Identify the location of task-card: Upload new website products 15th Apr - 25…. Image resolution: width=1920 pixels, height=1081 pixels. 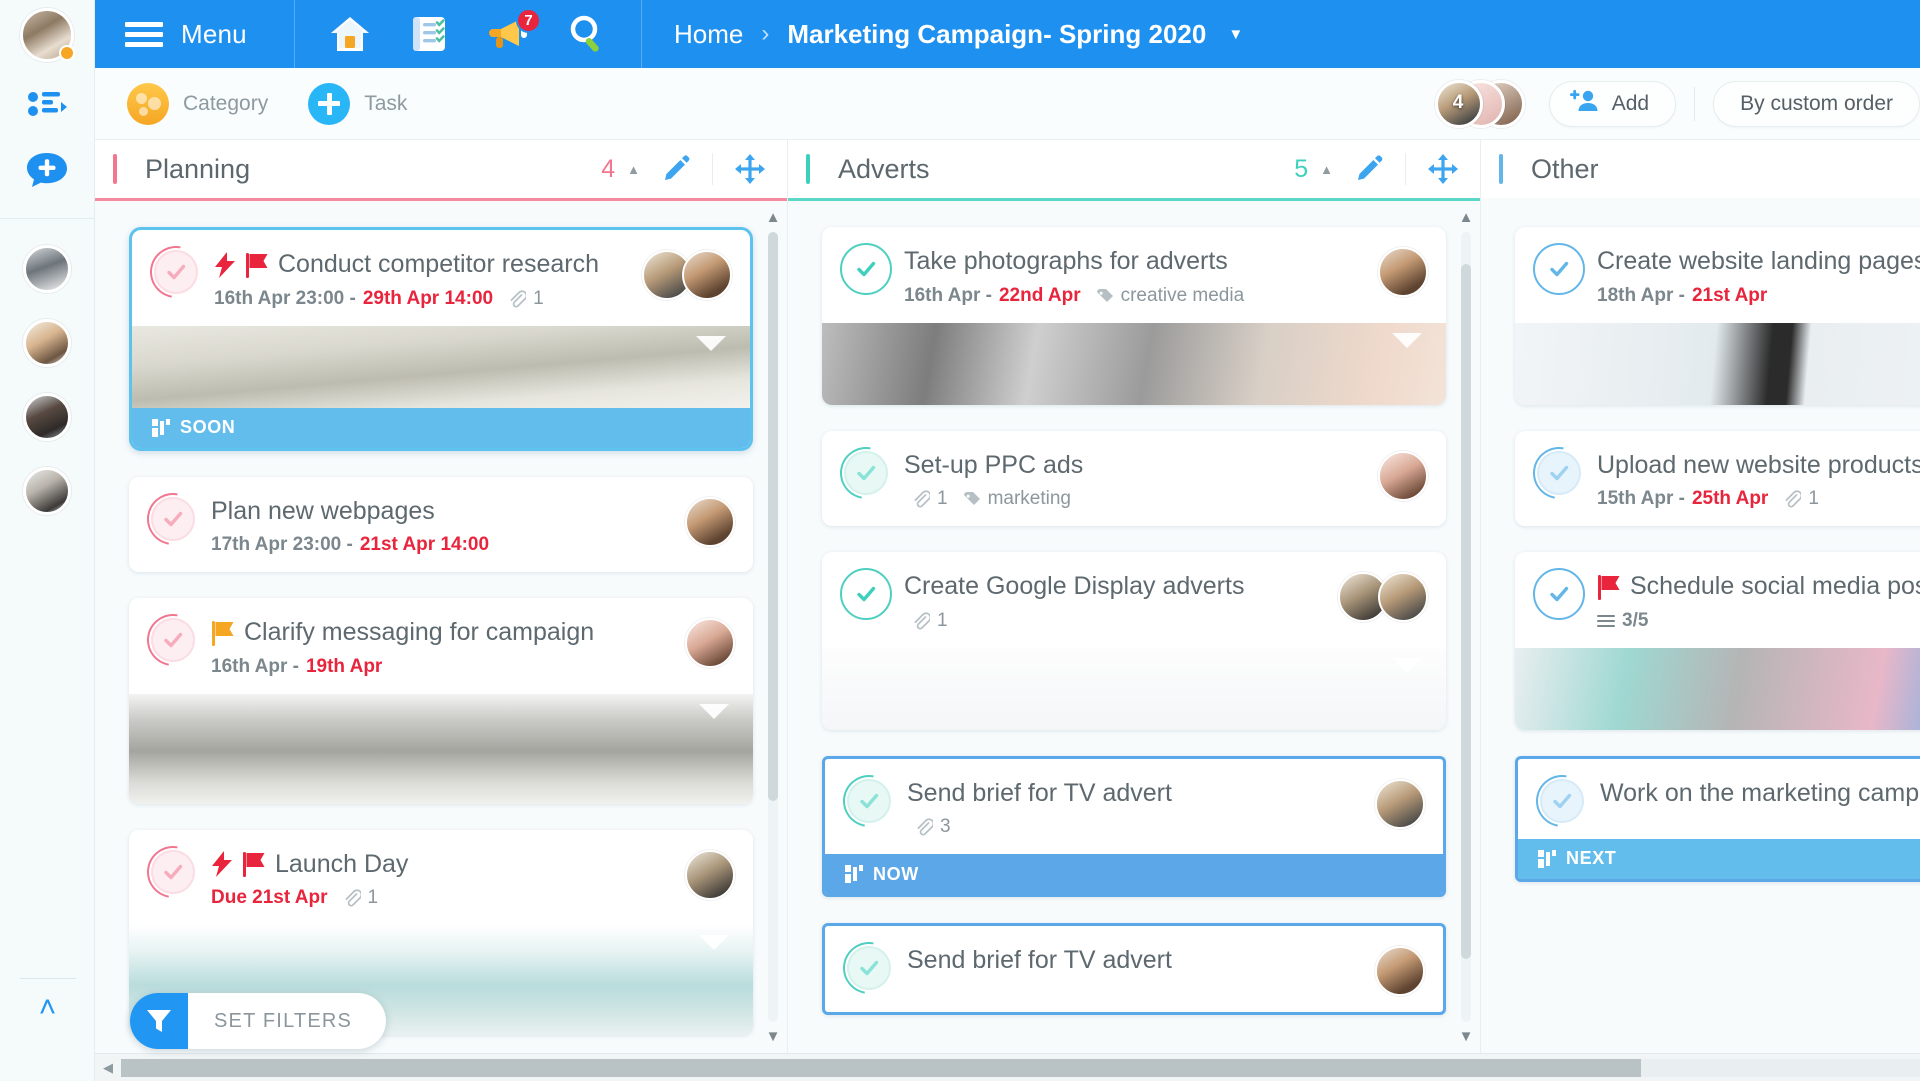
(1717, 478).